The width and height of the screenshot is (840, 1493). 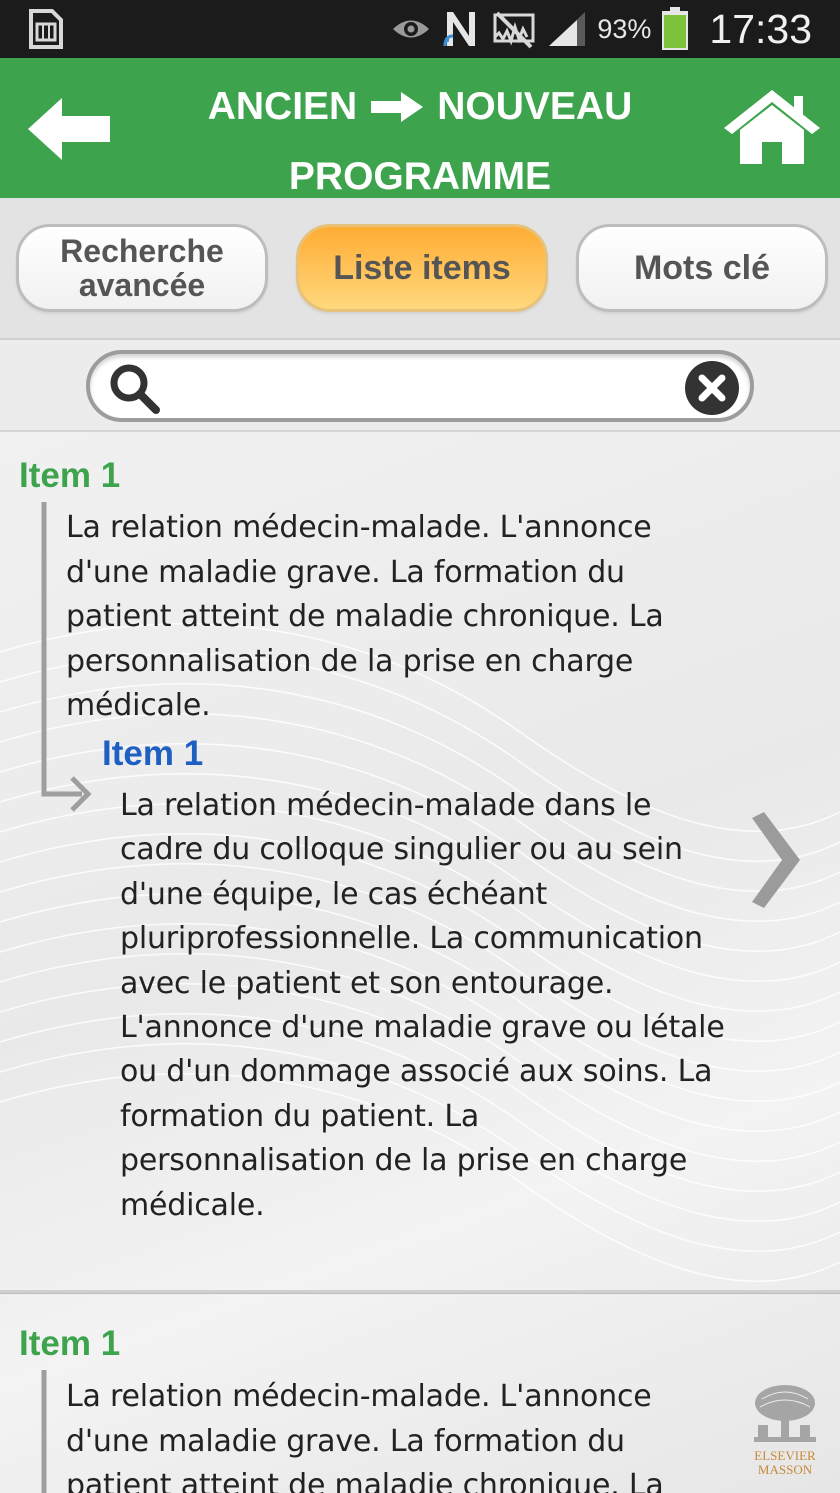 What do you see at coordinates (567, 29) in the screenshot?
I see `signal-icon` at bounding box center [567, 29].